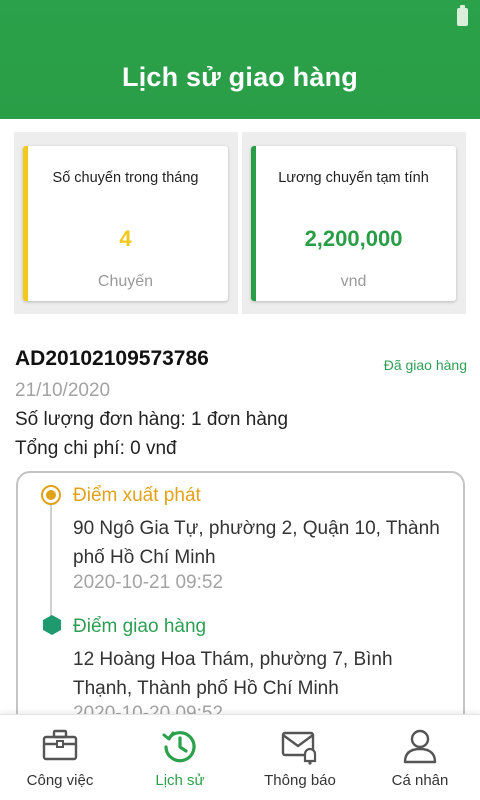 This screenshot has width=480, height=800. I want to click on delivery-point-title: Điểm giao hàng, so click(140, 626).